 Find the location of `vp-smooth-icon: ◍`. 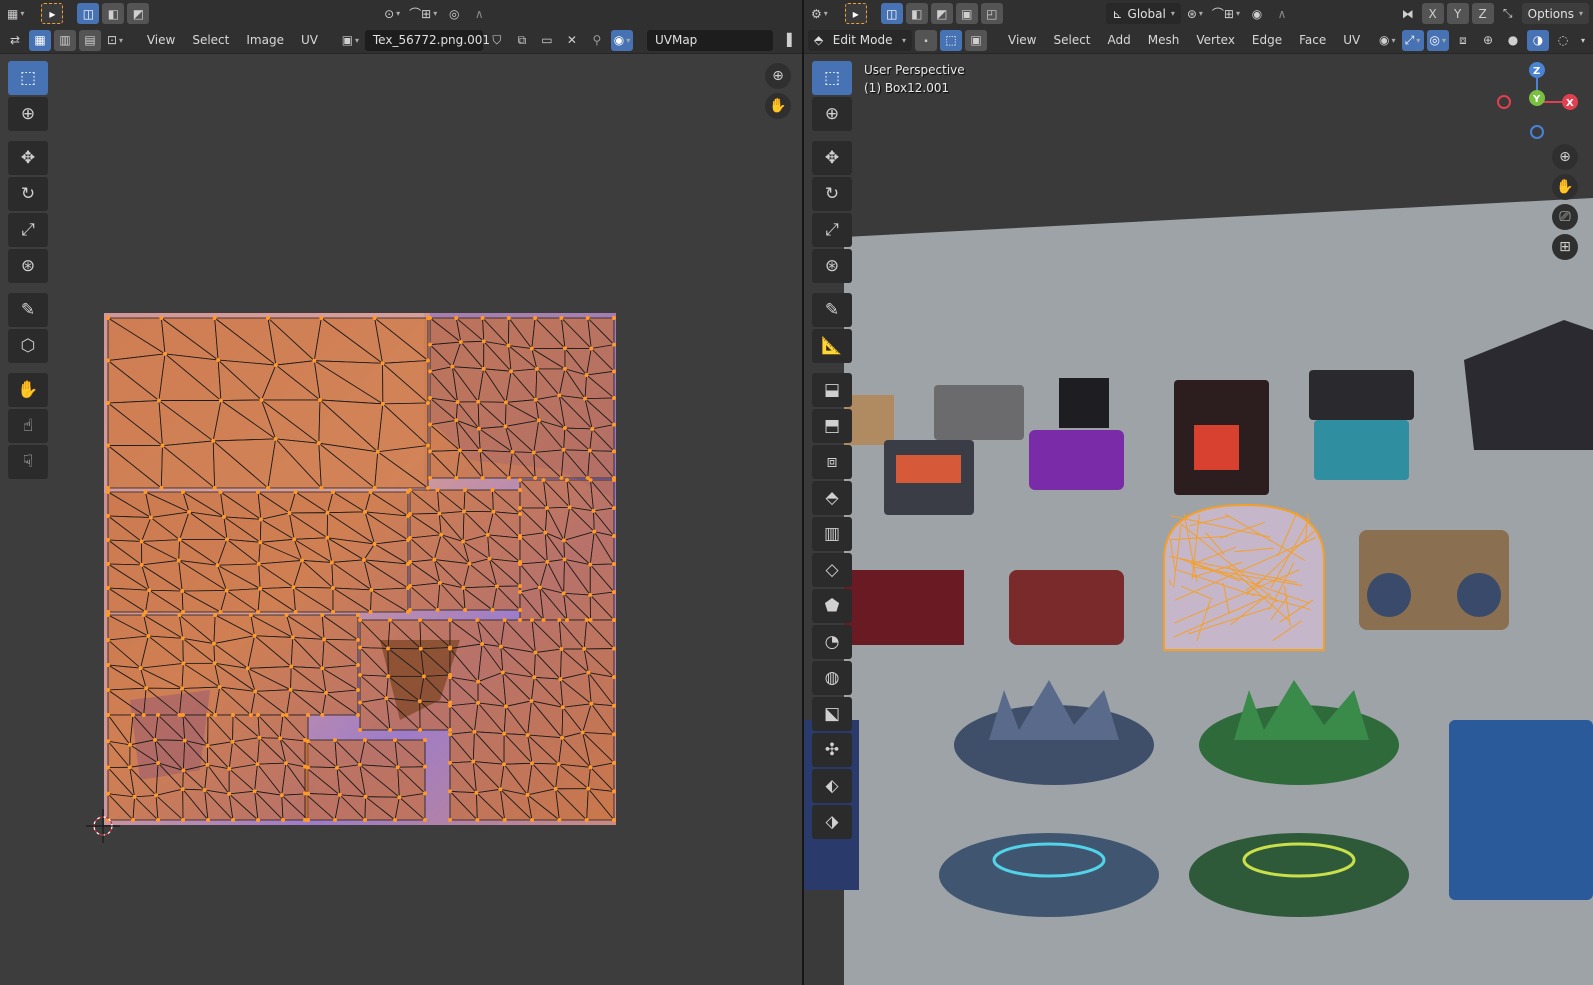

vp-smooth-icon: ◍ is located at coordinates (832, 678).